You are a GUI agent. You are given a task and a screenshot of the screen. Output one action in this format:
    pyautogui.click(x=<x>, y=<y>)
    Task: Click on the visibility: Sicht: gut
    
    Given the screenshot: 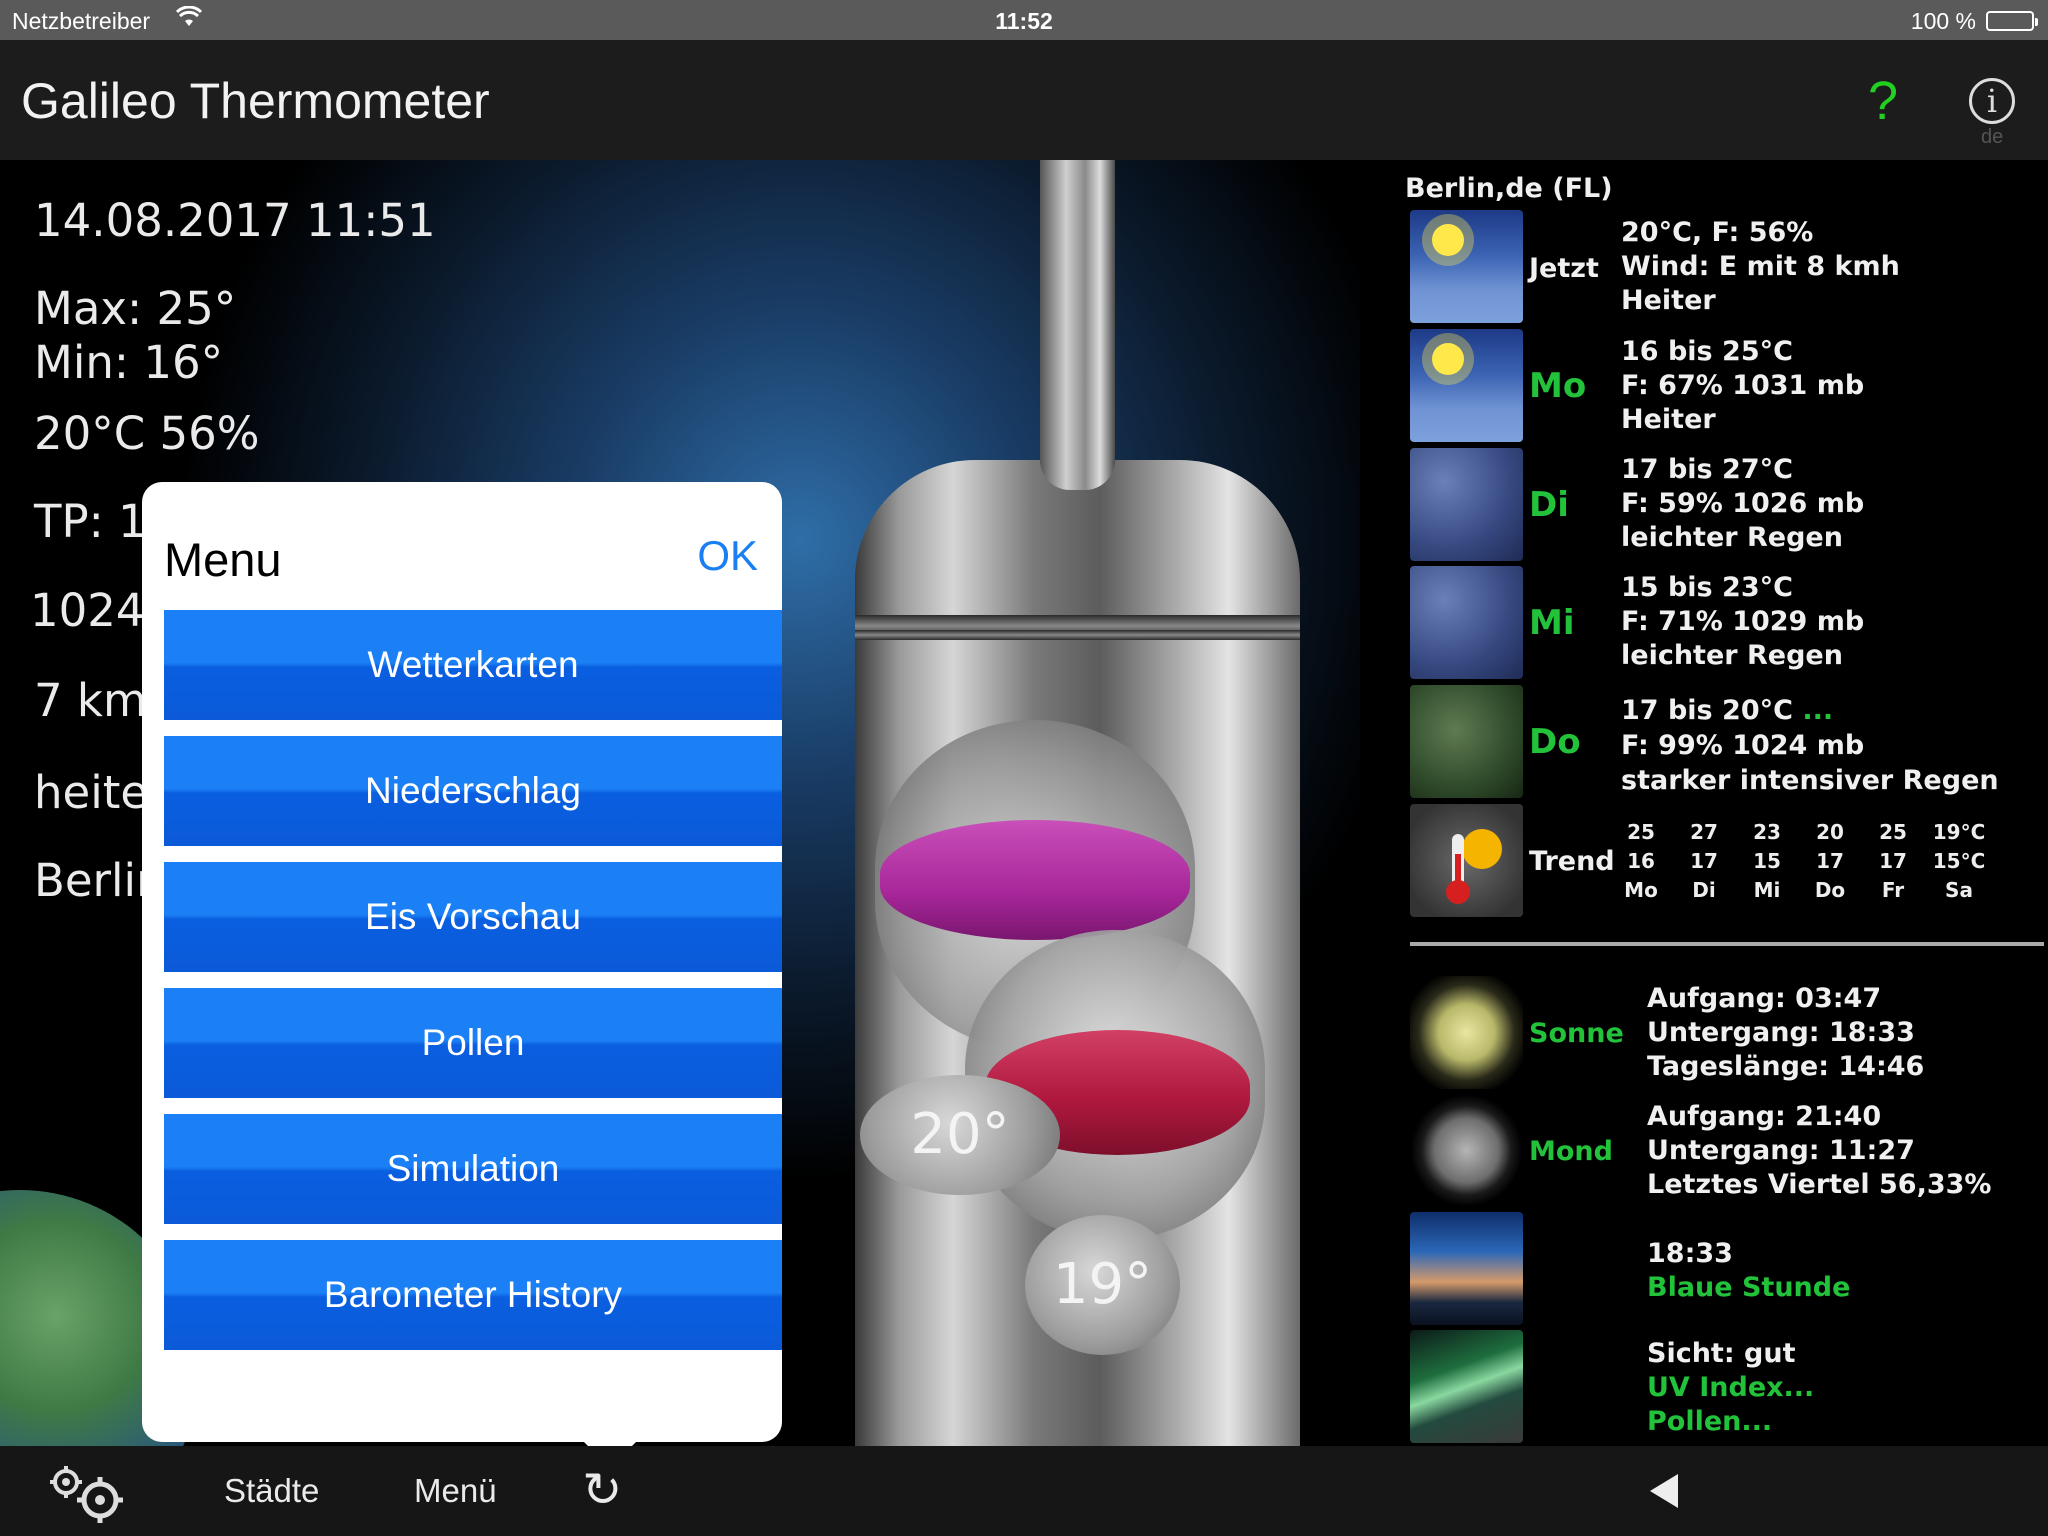 What is the action you would take?
    pyautogui.click(x=1721, y=1353)
    